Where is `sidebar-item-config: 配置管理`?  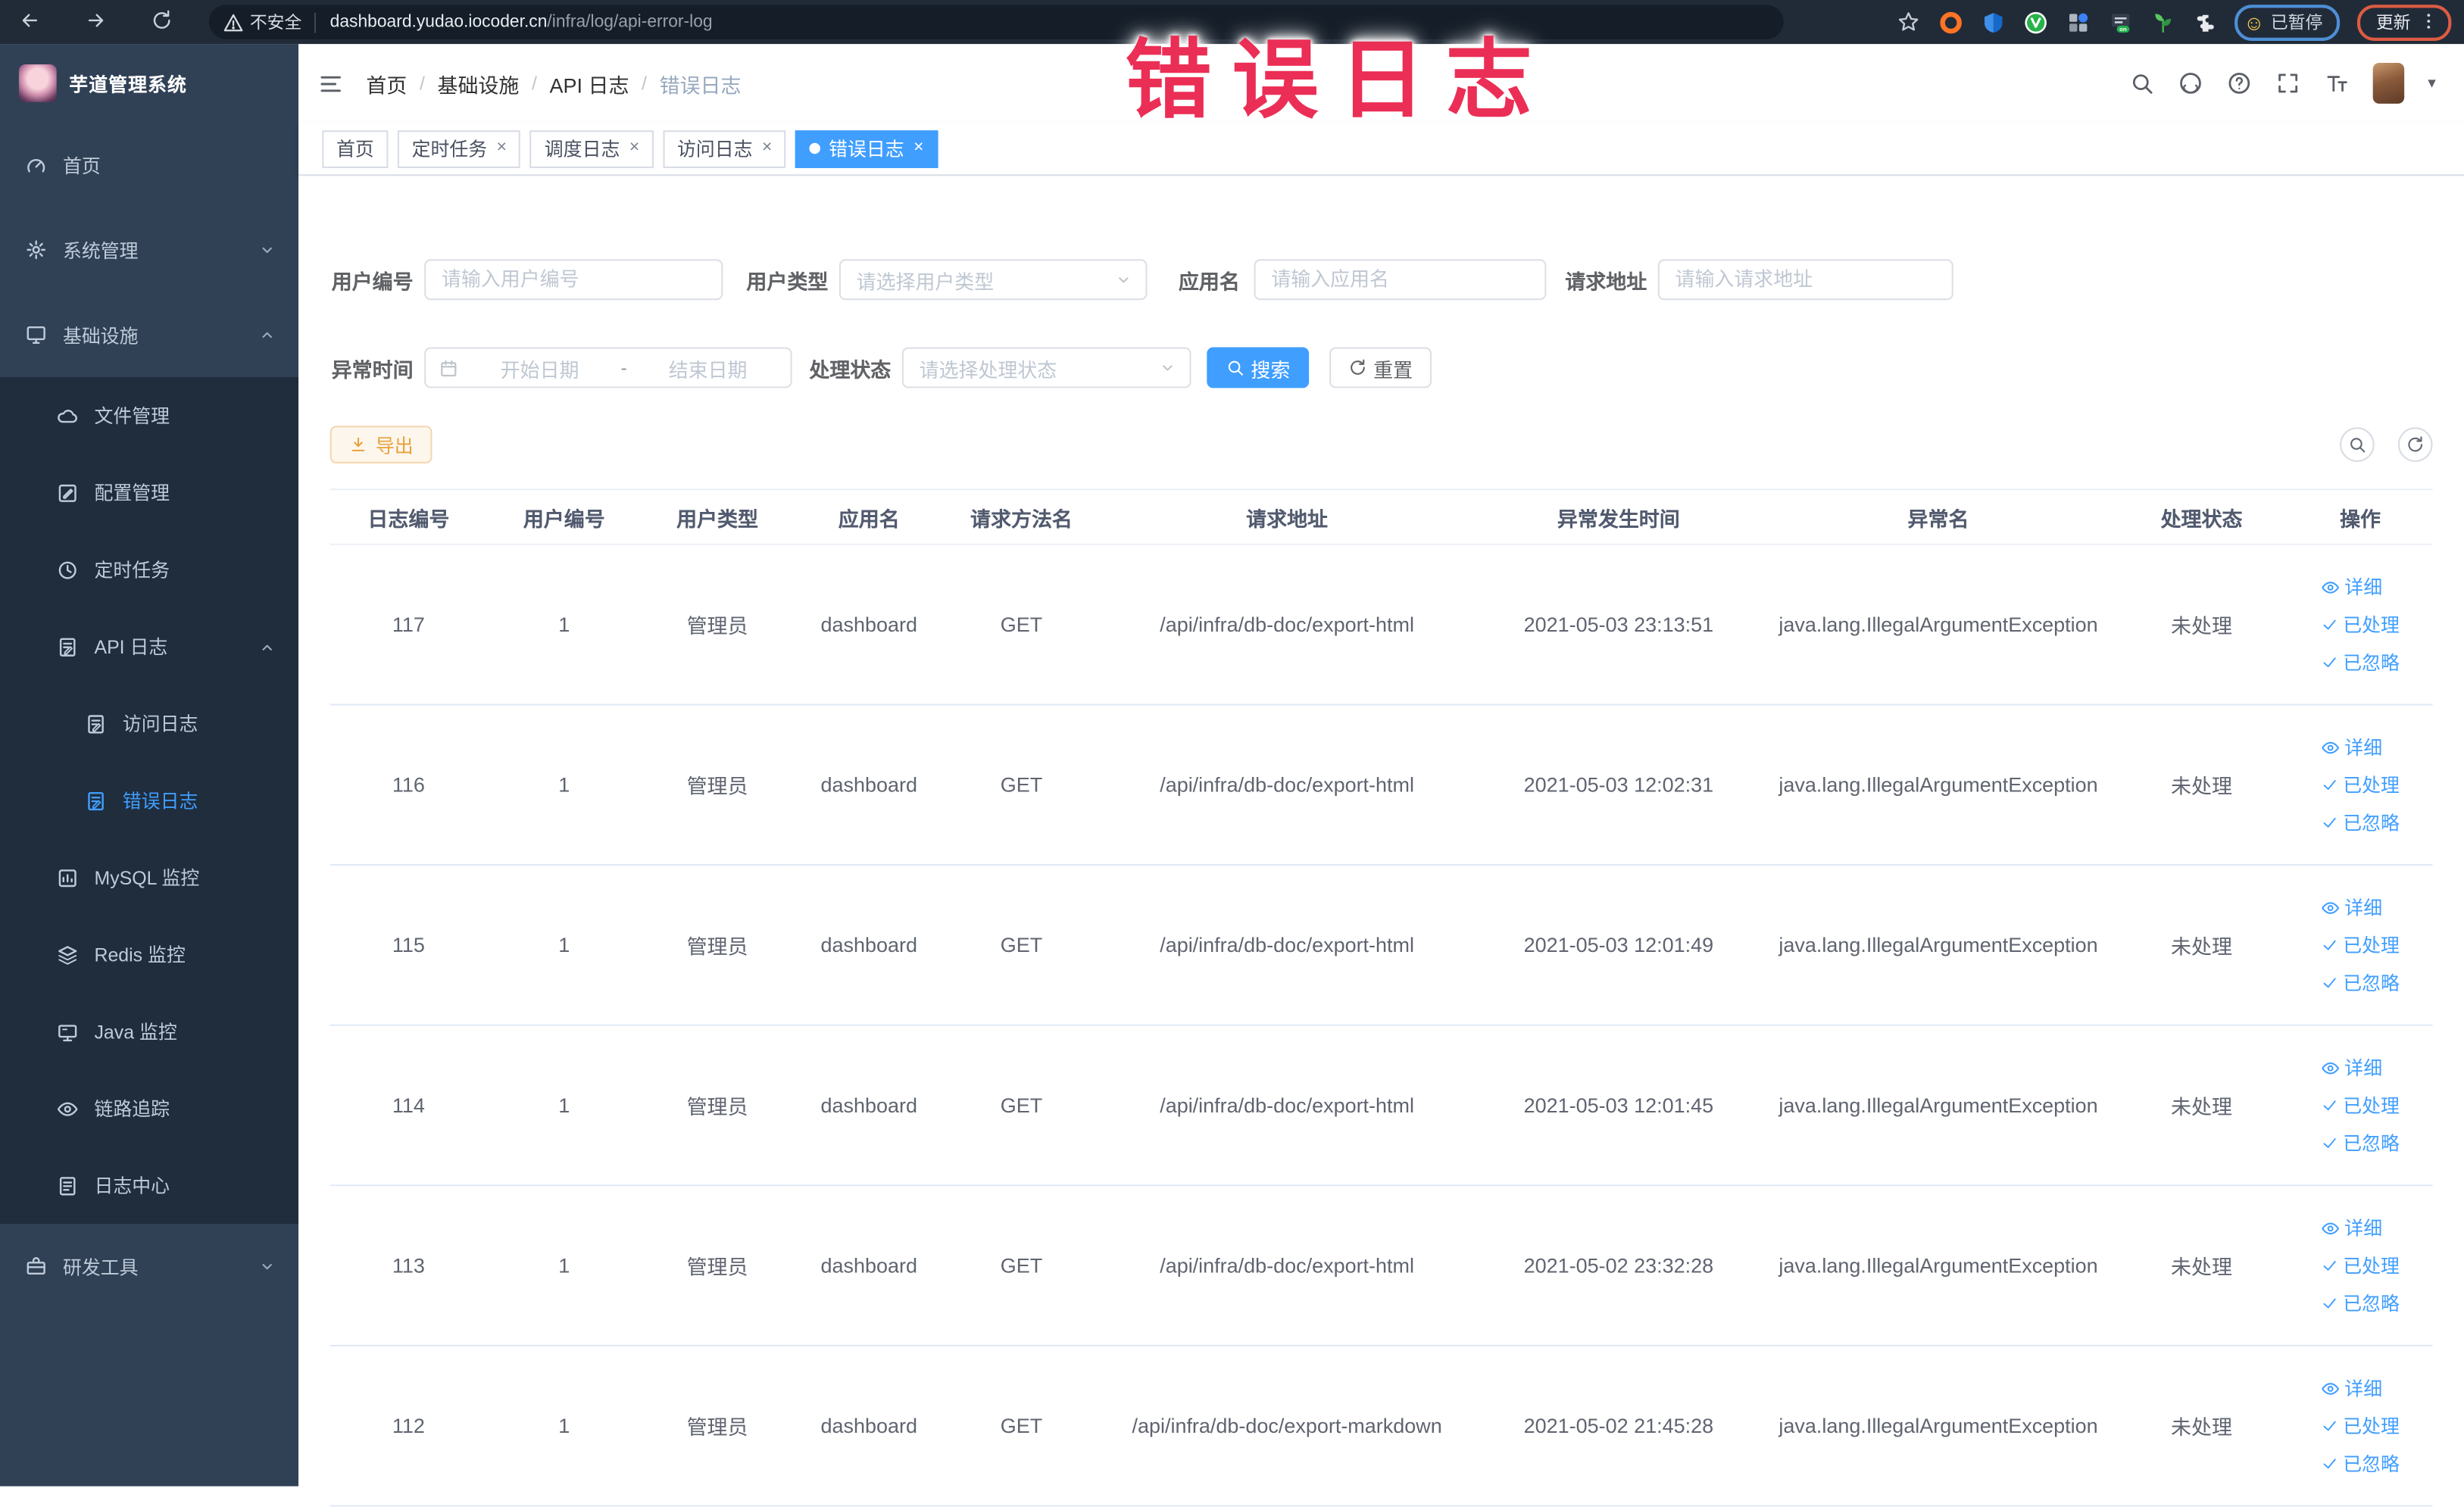 sidebar-item-config: 配置管理 is located at coordinates (149, 493).